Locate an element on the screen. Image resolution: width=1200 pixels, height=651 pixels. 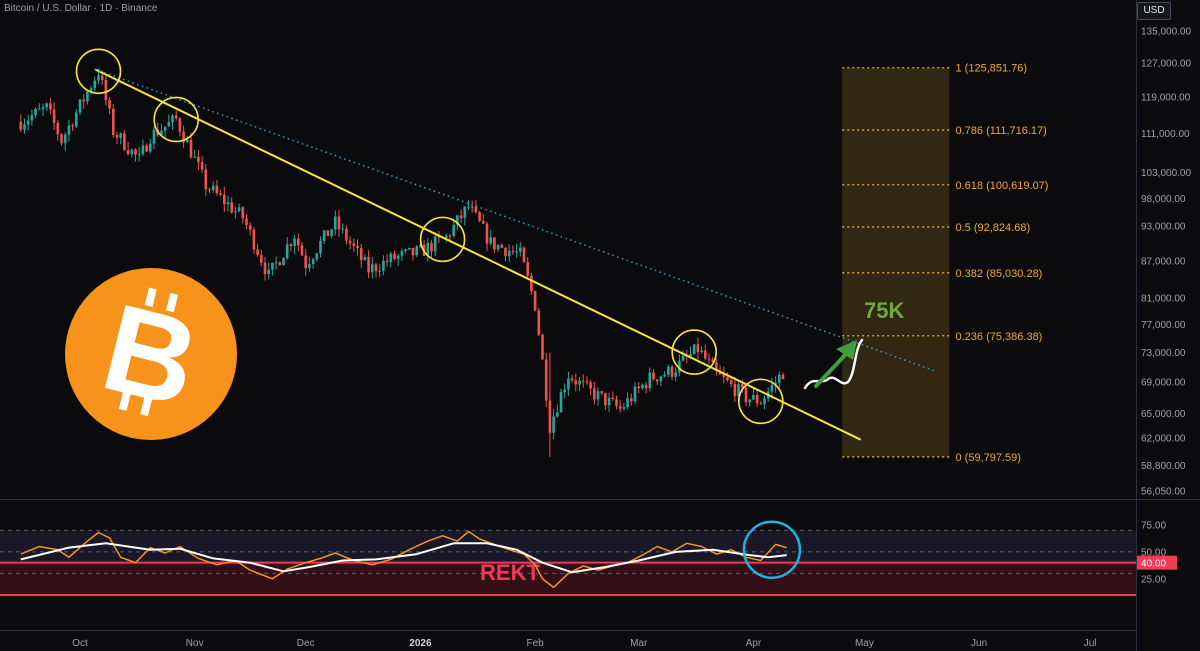
price-tick-label: 98,000.00 is located at coordinates (1163, 199).